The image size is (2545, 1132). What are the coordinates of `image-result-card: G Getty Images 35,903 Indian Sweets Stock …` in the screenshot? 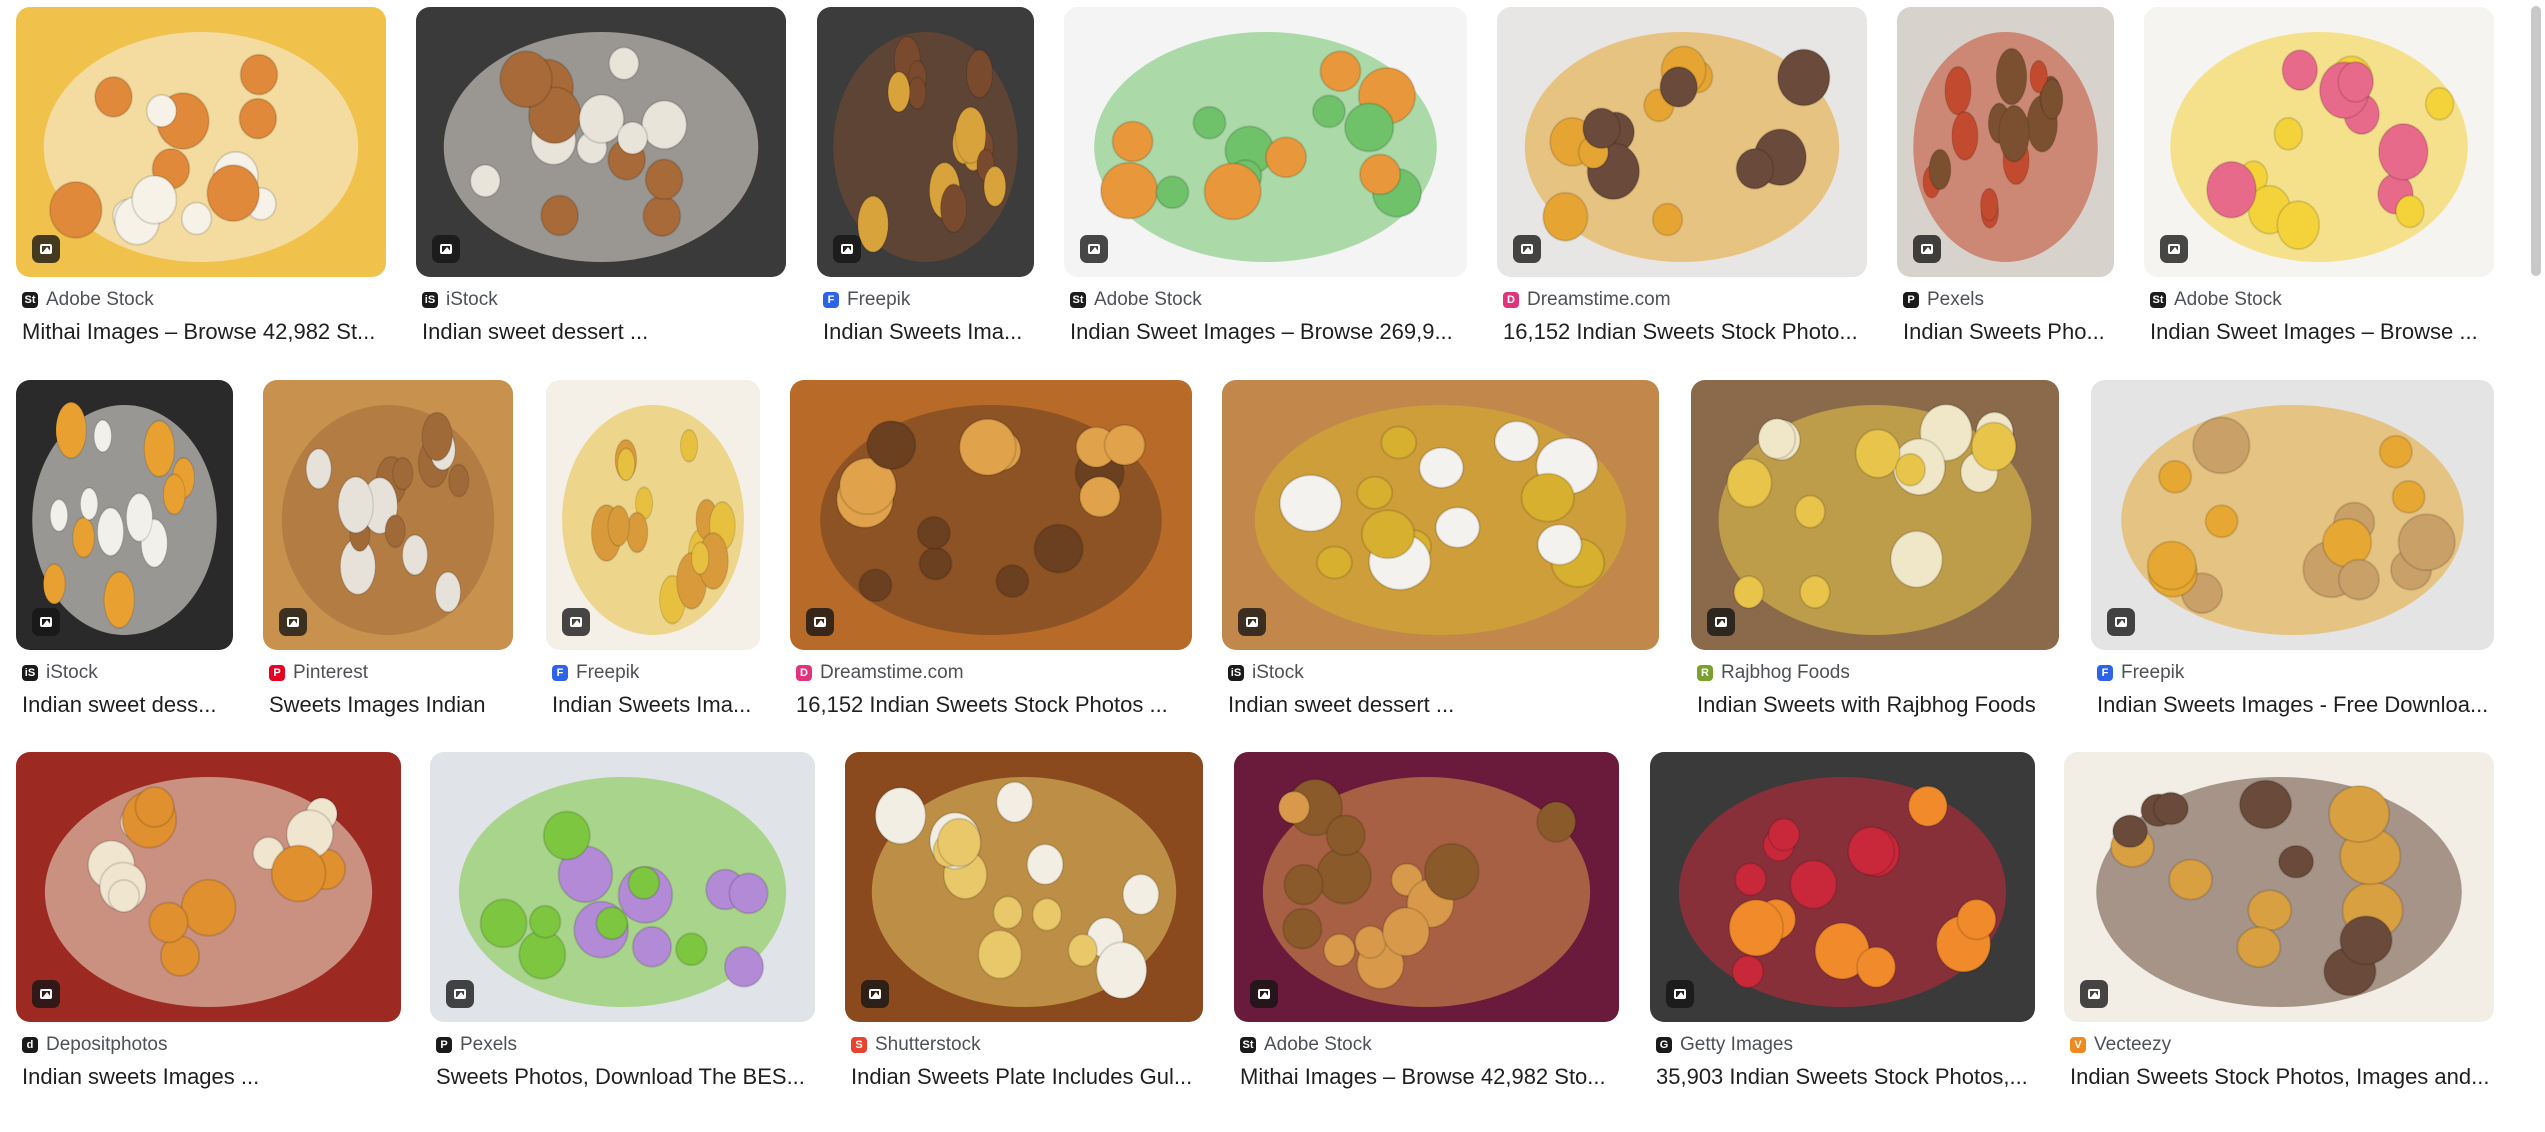 It's located at (1842, 942).